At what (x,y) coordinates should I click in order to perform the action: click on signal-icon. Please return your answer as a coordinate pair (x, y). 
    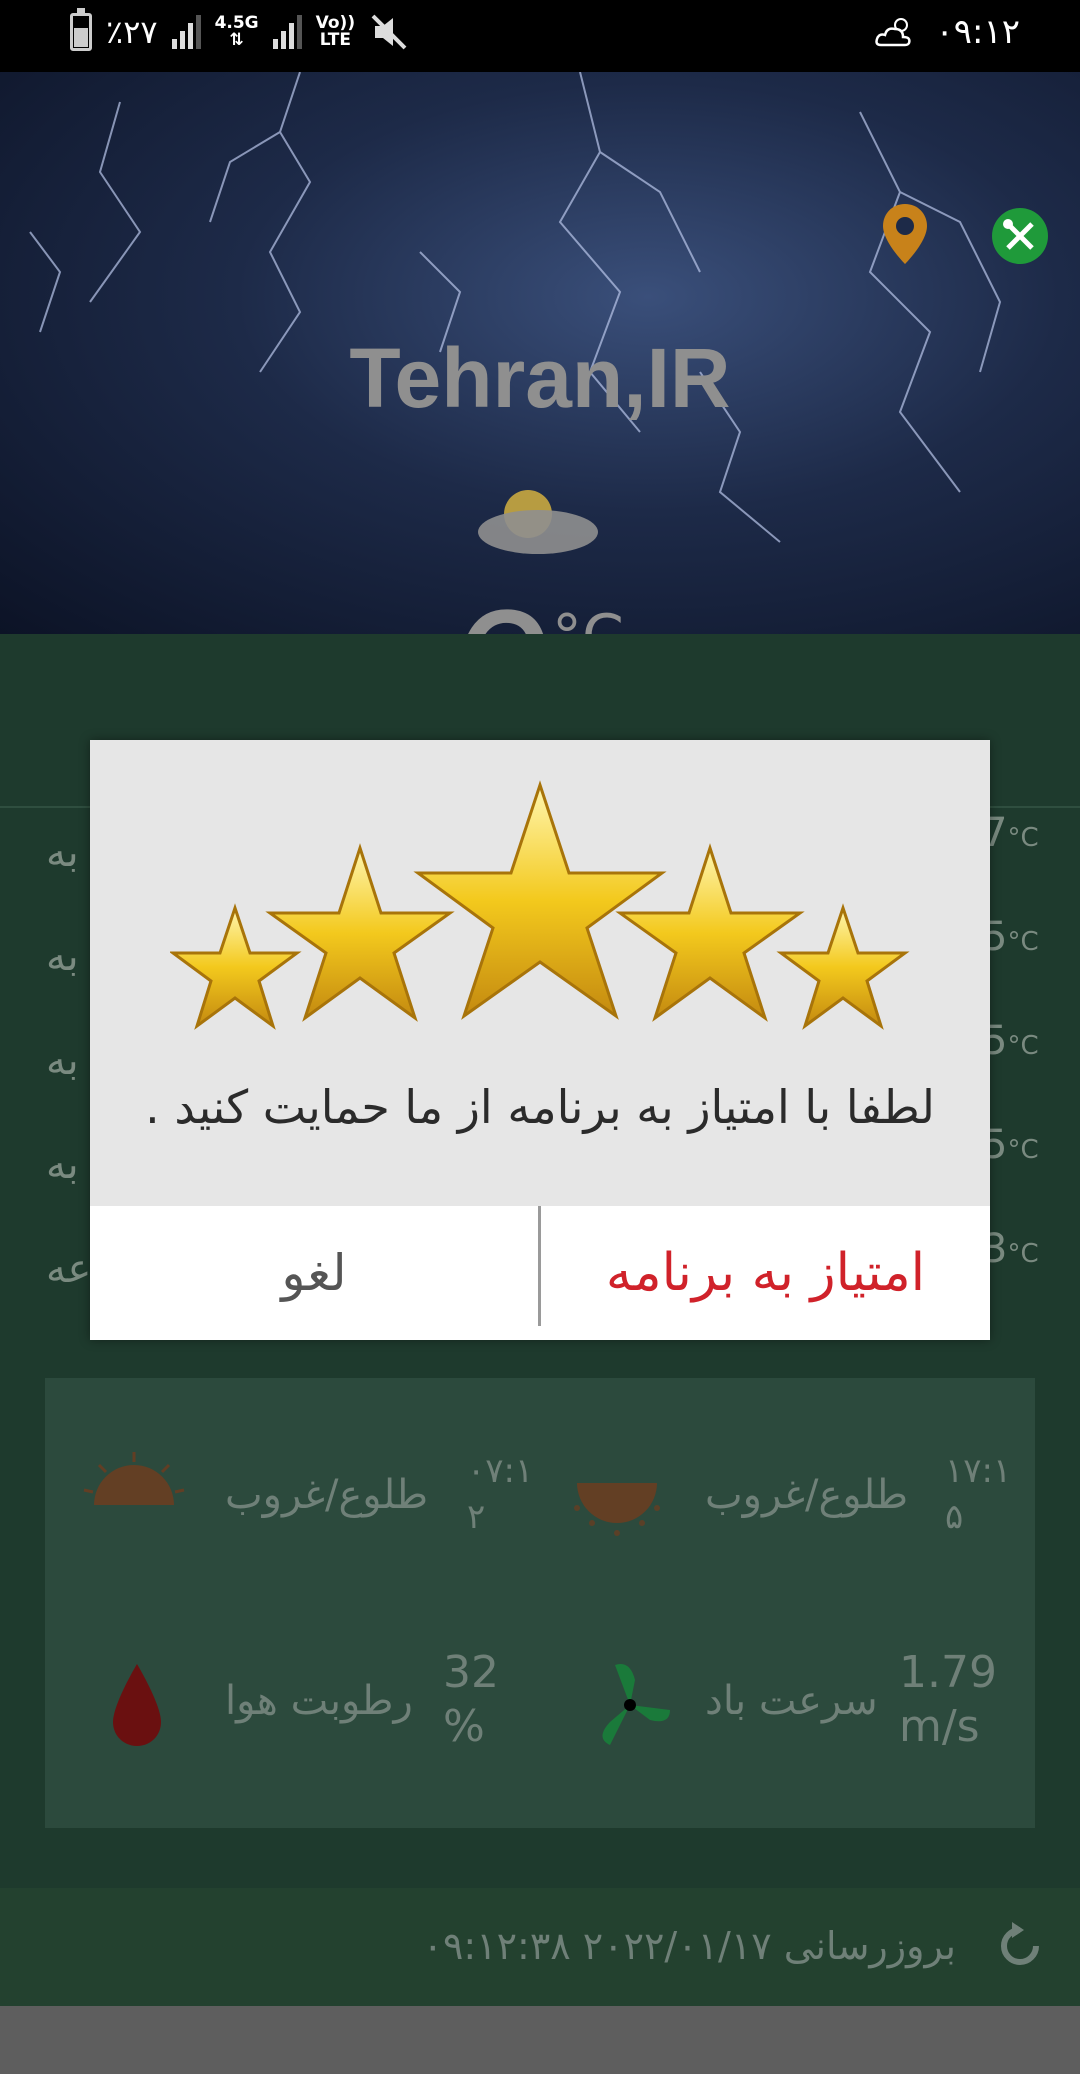
    Looking at the image, I should click on (186, 32).